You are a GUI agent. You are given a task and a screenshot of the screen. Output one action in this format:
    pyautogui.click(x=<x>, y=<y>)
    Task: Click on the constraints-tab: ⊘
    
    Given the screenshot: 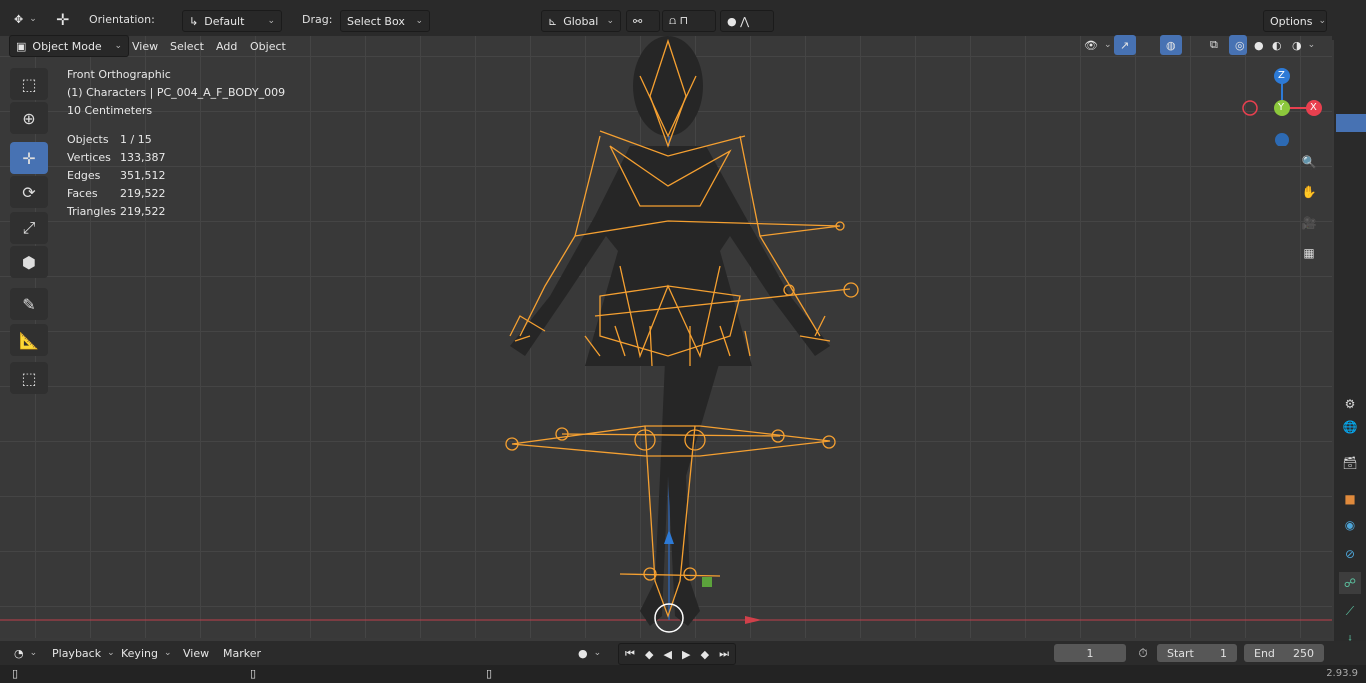 What is the action you would take?
    pyautogui.click(x=1350, y=554)
    